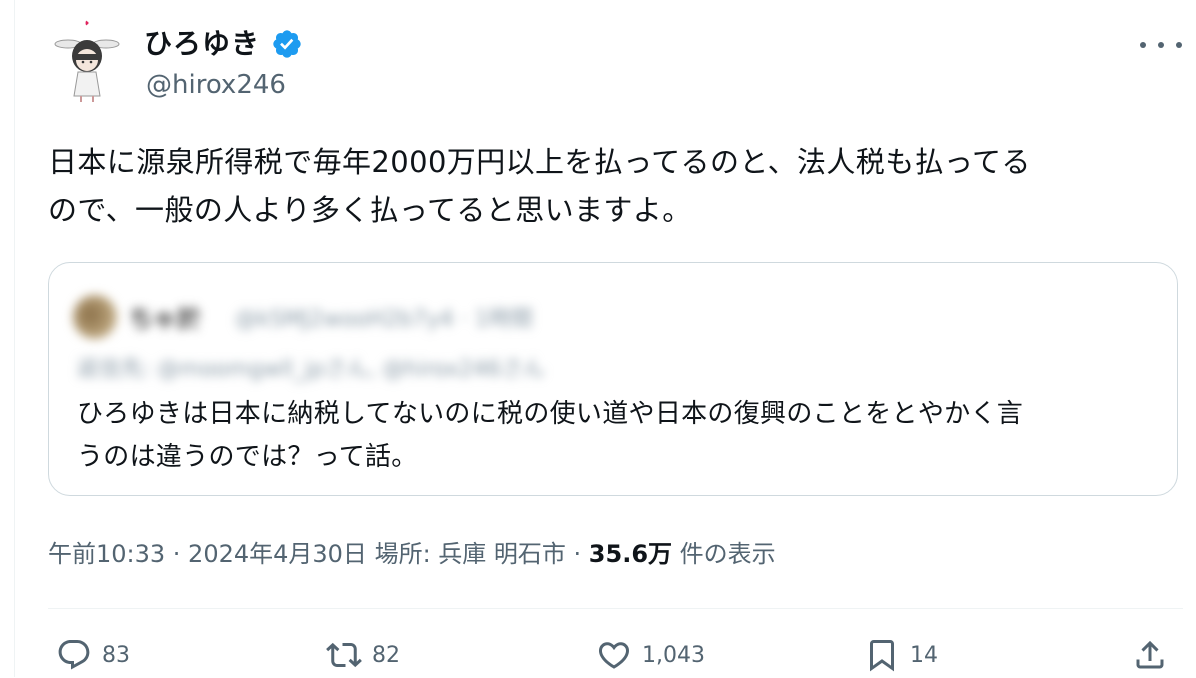 This screenshot has height=678, width=1196. What do you see at coordinates (95, 317) in the screenshot?
I see `quoted-author-avatar` at bounding box center [95, 317].